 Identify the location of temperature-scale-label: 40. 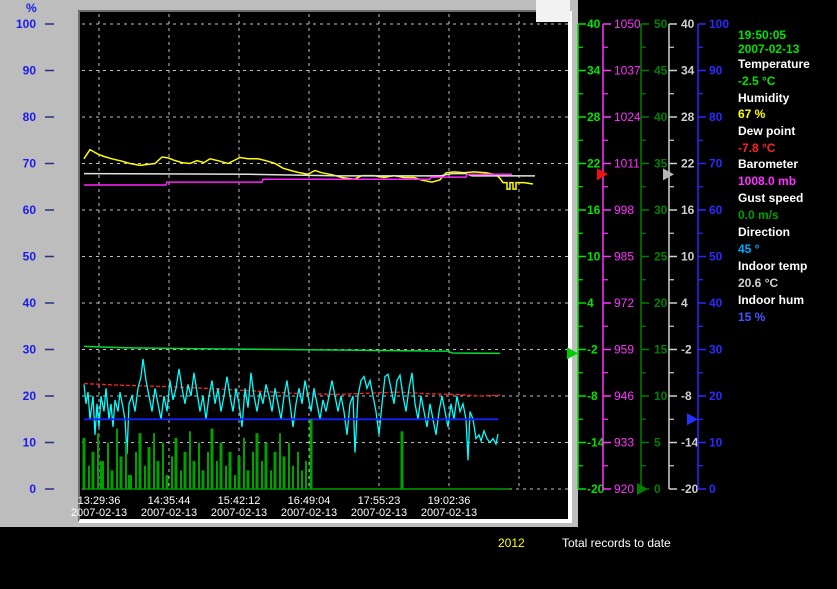
(594, 24).